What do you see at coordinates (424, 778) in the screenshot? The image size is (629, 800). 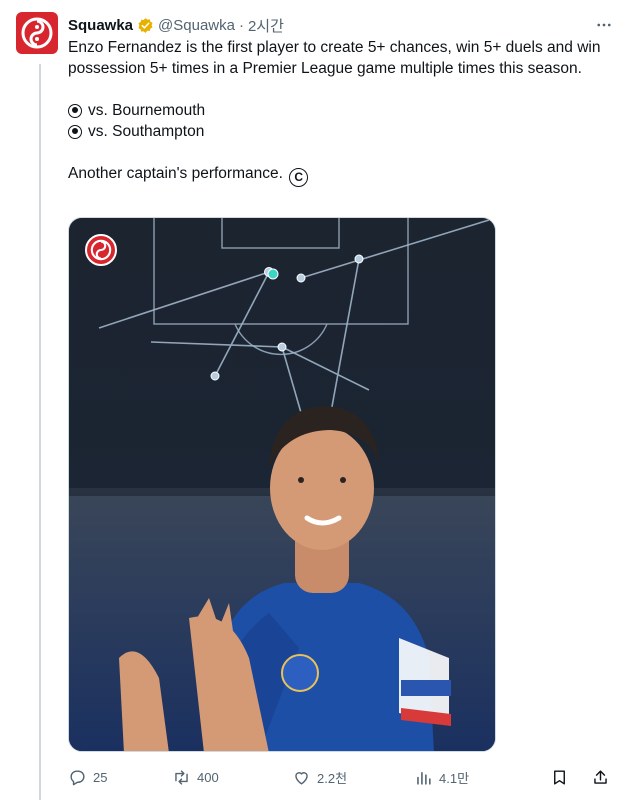 I see `views-chart-icon` at bounding box center [424, 778].